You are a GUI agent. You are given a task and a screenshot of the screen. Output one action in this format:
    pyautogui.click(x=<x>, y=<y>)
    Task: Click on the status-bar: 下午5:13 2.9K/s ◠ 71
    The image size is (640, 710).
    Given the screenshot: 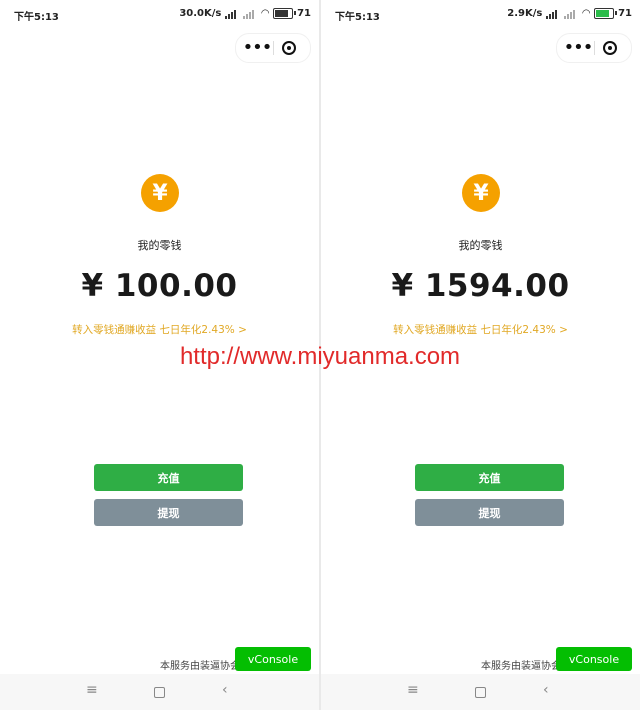 What is the action you would take?
    pyautogui.click(x=480, y=14)
    